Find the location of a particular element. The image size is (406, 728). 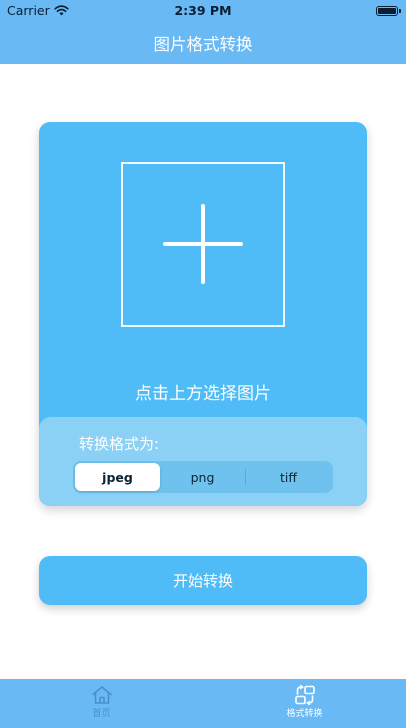

format-option-jpeg: jpeg is located at coordinates (117, 477).